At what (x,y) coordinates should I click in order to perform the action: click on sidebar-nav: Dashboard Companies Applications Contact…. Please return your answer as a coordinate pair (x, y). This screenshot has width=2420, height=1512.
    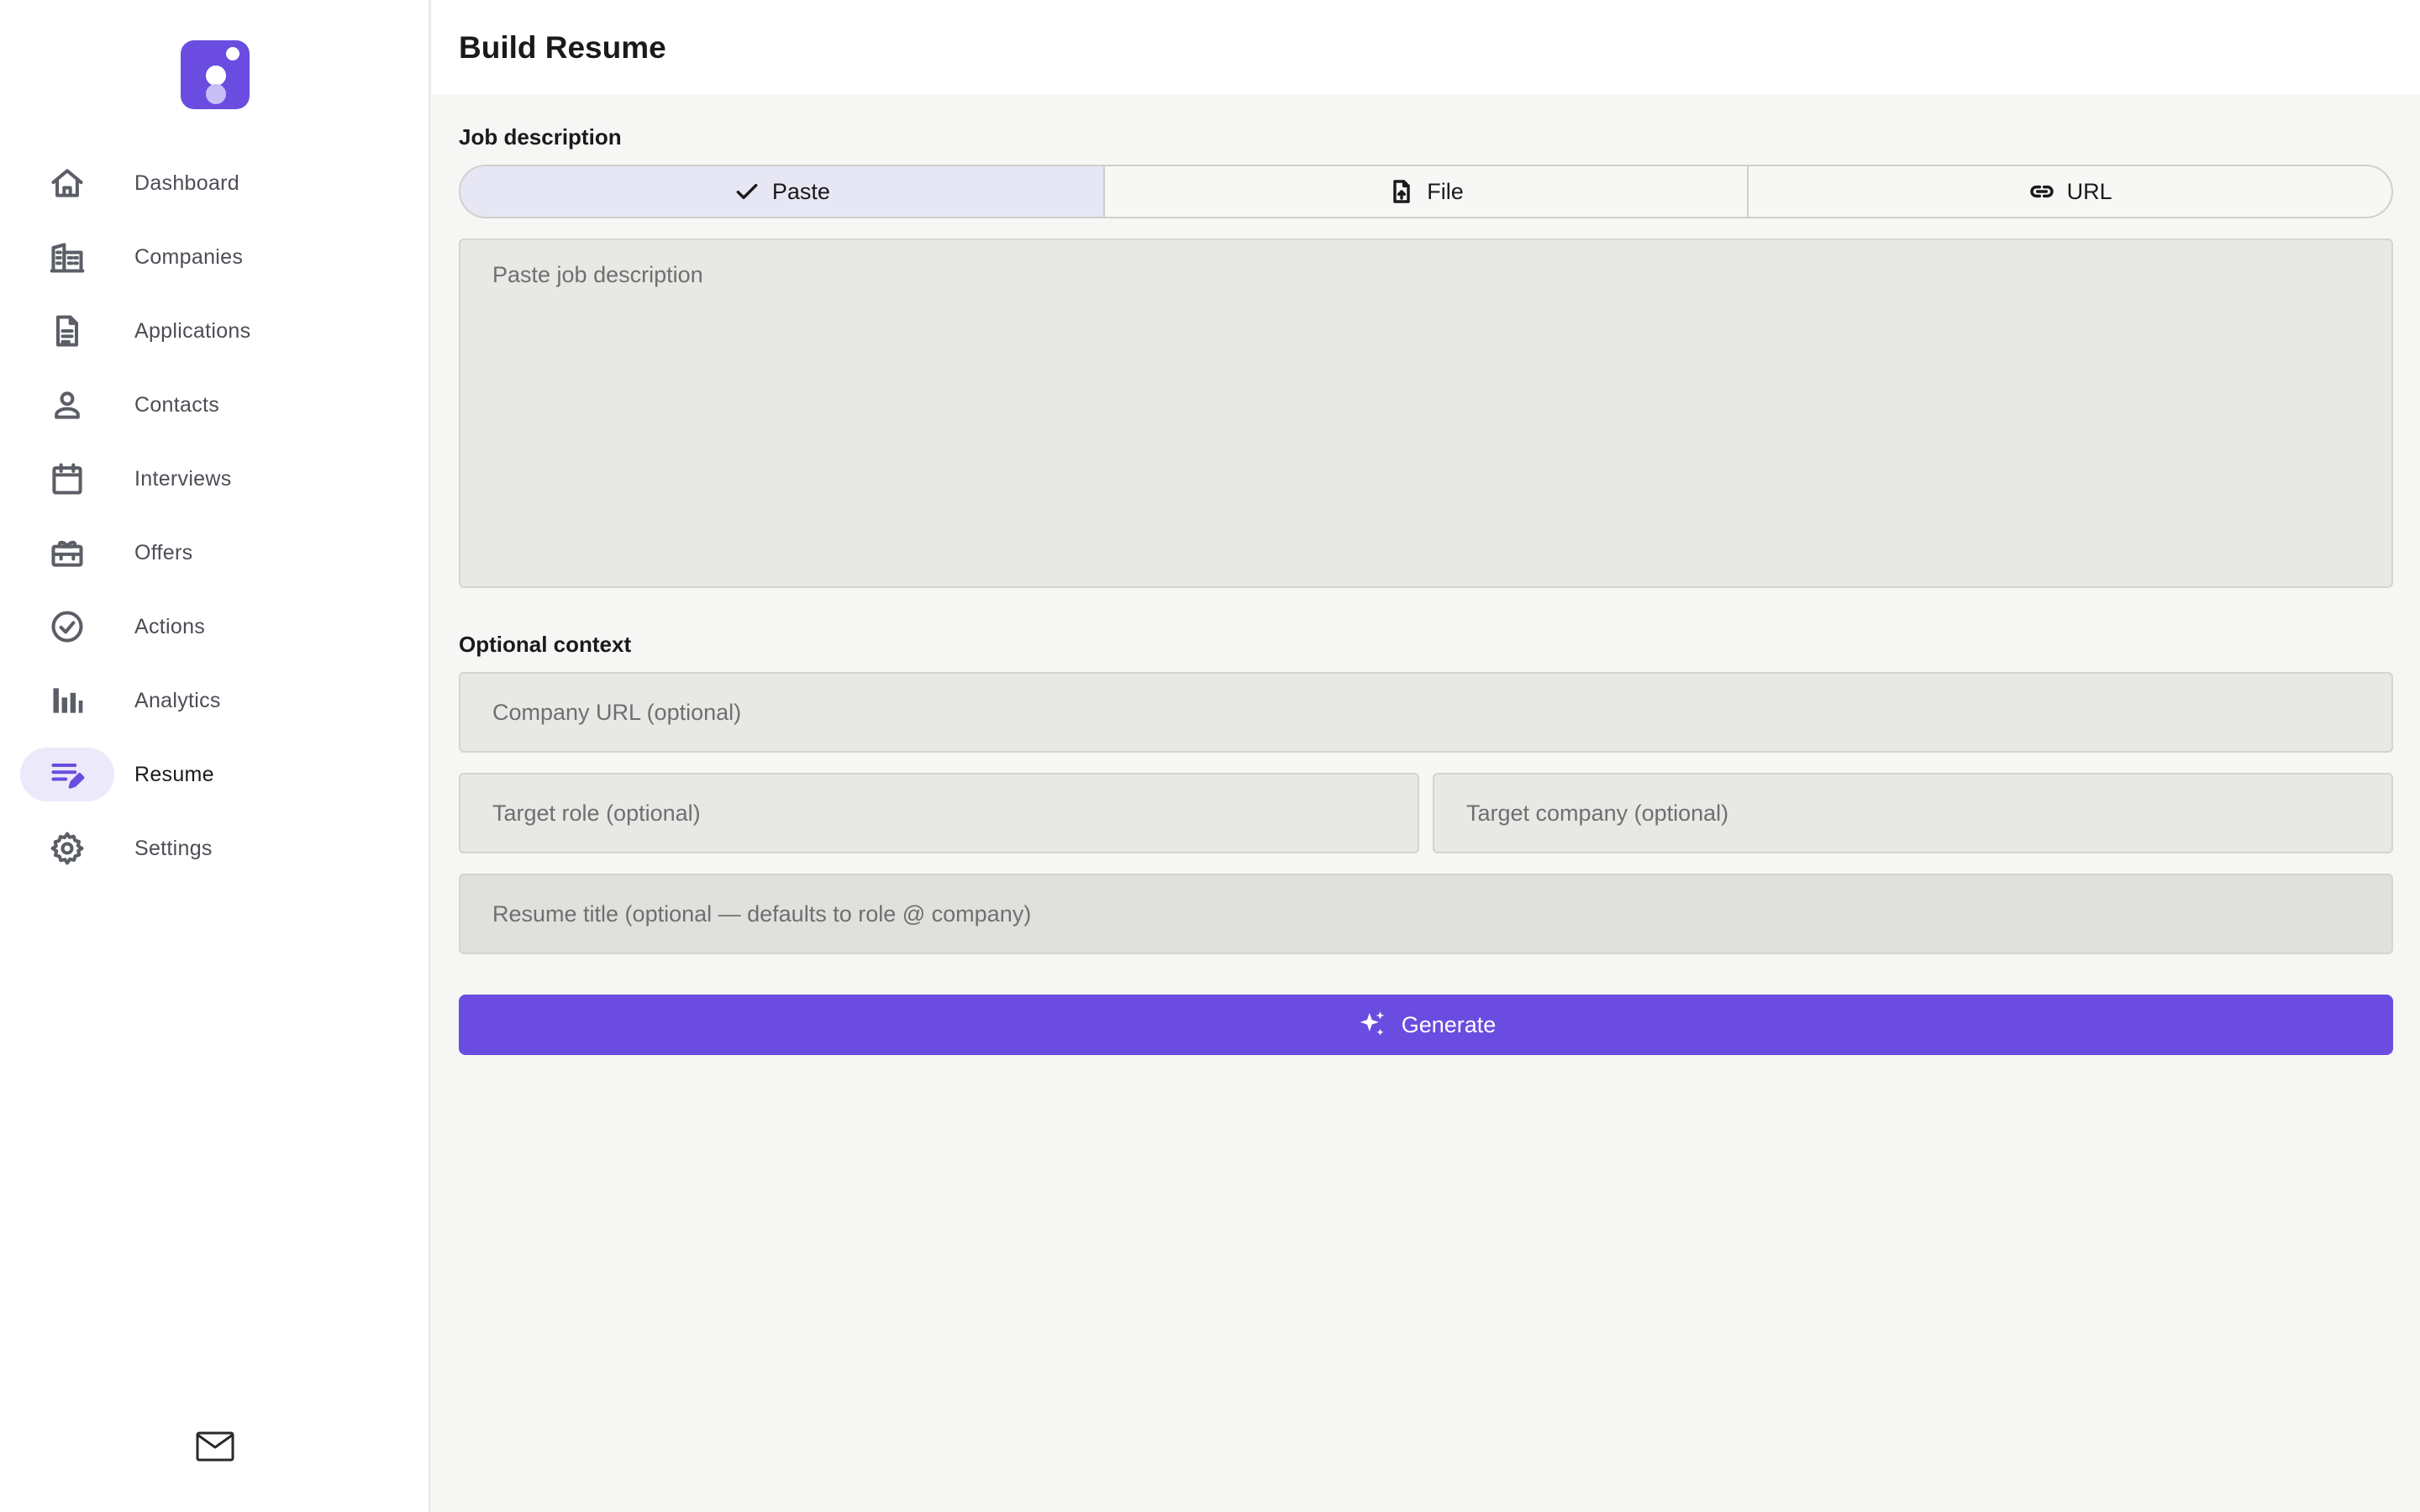
    Looking at the image, I should click on (215, 515).